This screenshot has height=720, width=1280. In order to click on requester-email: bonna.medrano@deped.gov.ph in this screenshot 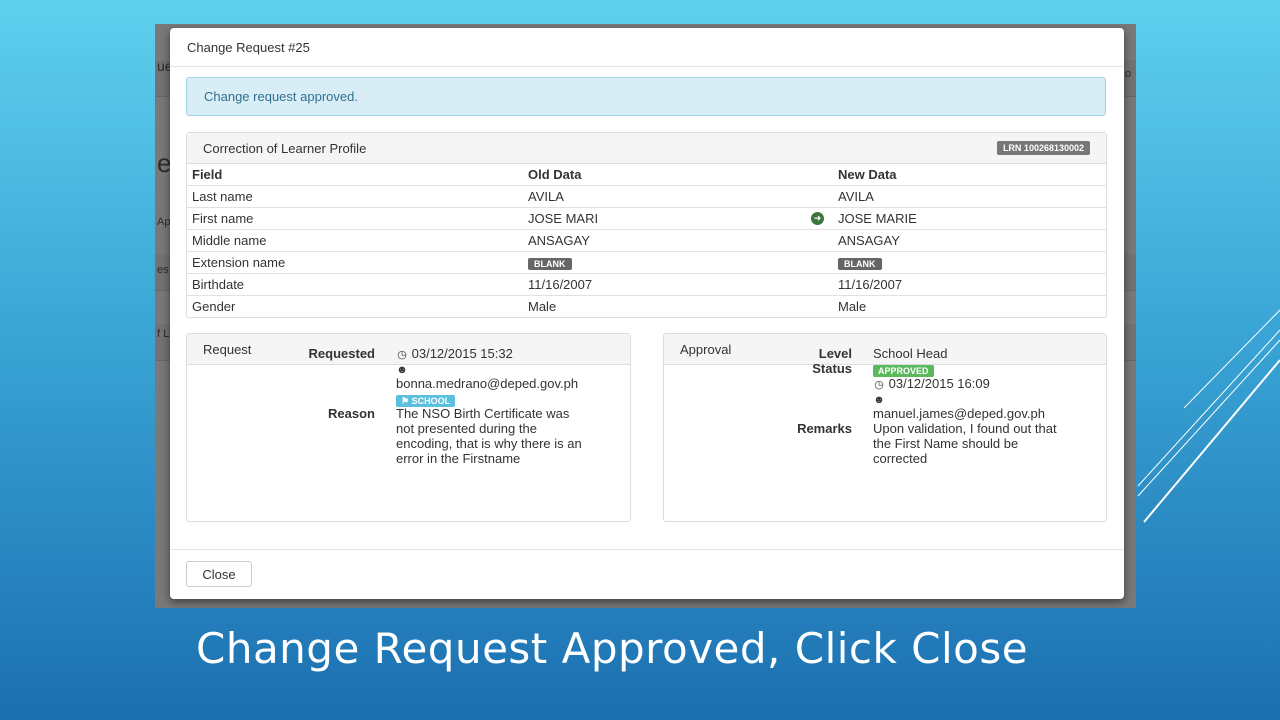, I will do `click(487, 383)`.